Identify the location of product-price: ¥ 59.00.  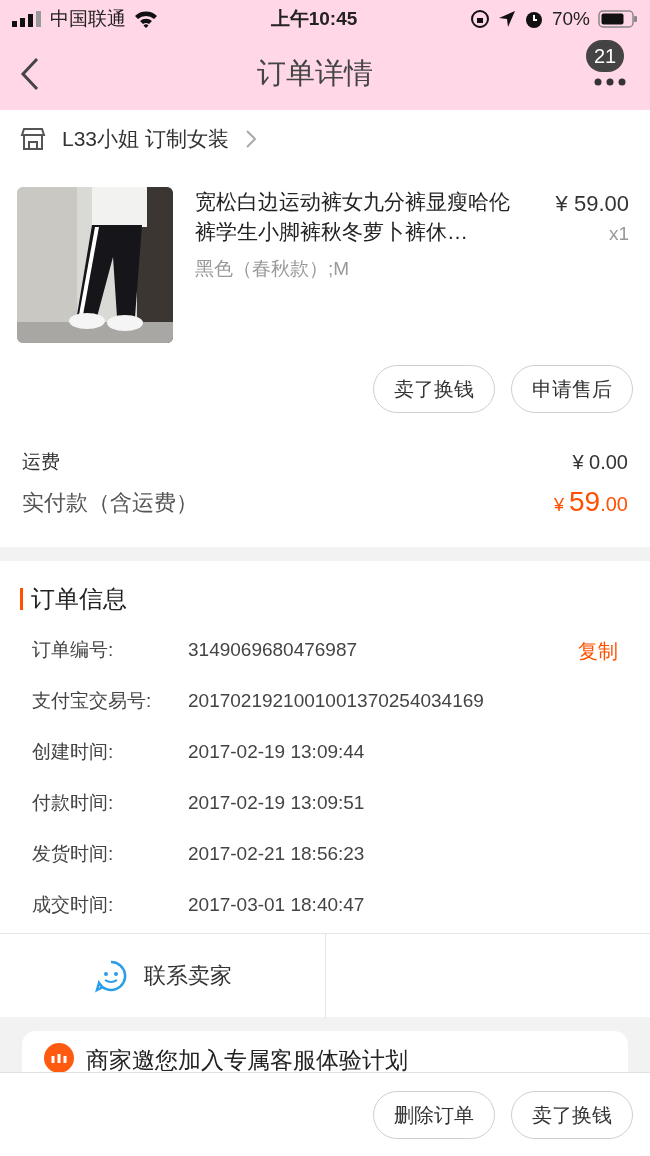
(592, 204).